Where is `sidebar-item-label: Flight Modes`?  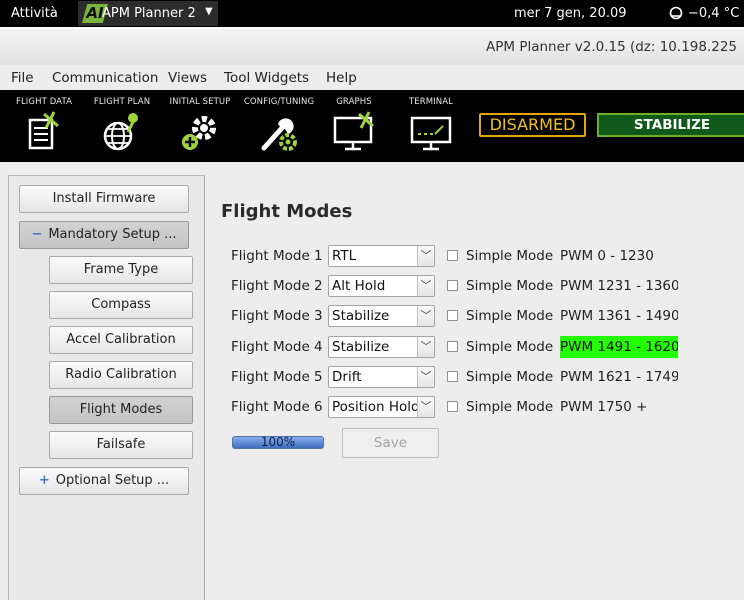
sidebar-item-label: Flight Modes is located at coordinates (121, 409).